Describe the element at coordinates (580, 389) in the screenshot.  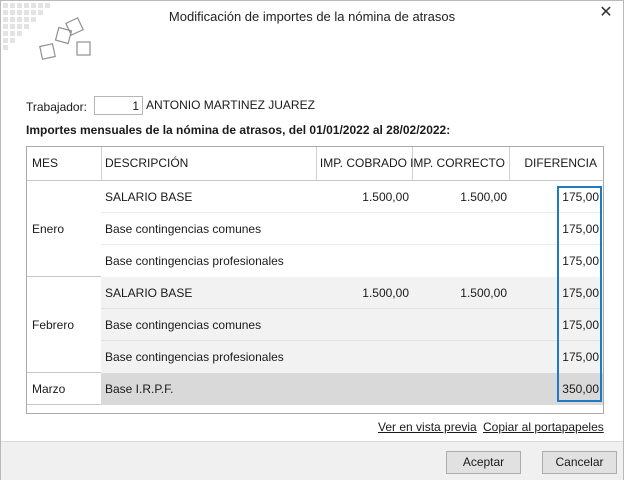
I see `cell-diferencia: 350,00` at that location.